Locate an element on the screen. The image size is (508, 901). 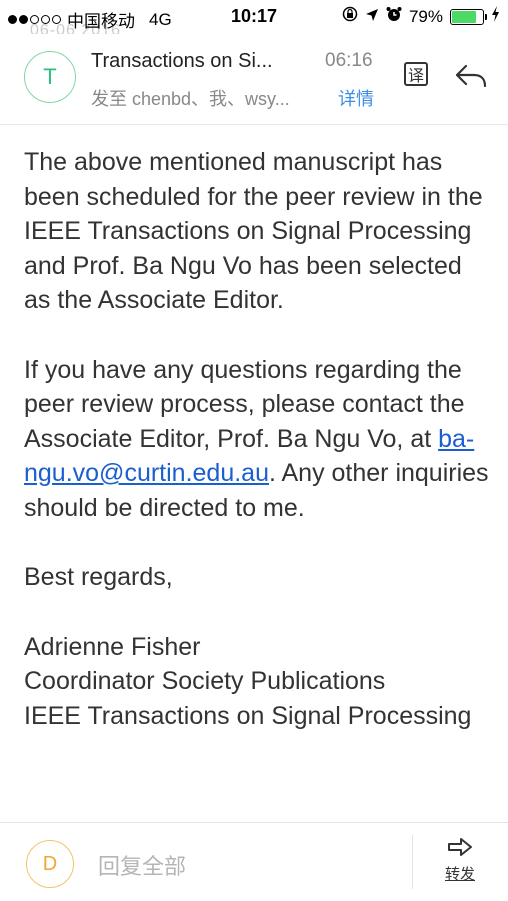
charging-bolt-icon is located at coordinates (495, 16).